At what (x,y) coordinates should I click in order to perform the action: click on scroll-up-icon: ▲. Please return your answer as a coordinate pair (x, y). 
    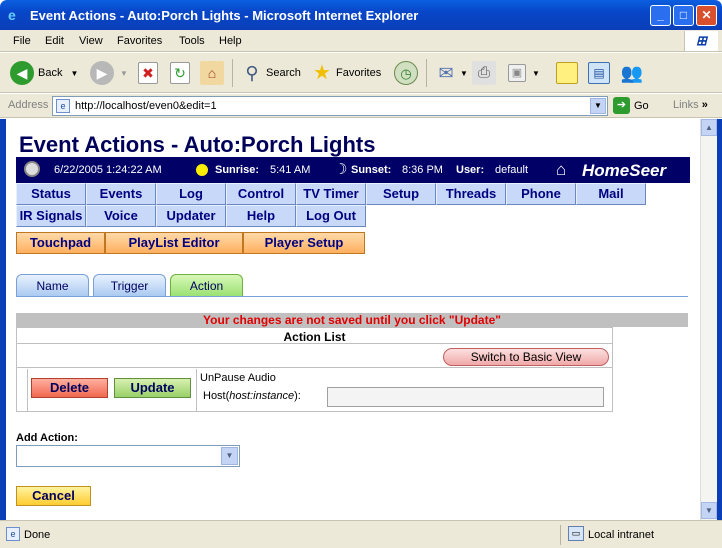
    Looking at the image, I should click on (709, 127).